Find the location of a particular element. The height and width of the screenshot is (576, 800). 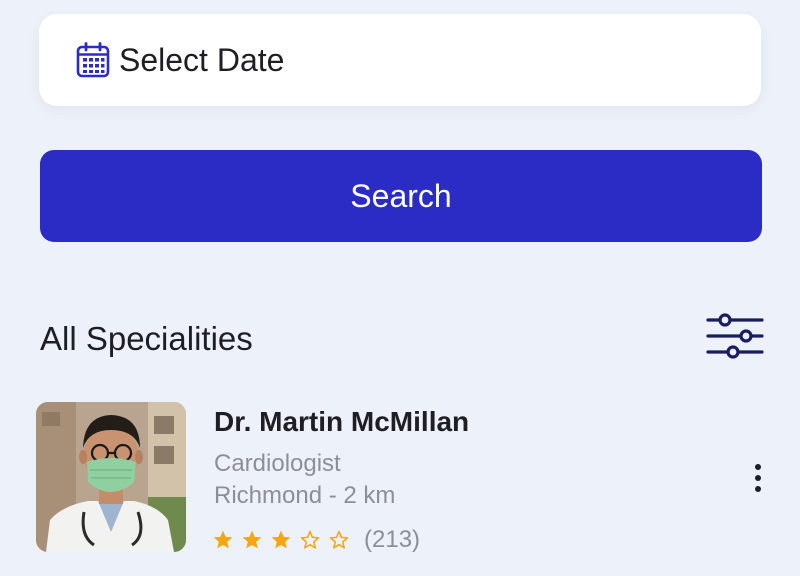

sliders-icon is located at coordinates (735, 336).